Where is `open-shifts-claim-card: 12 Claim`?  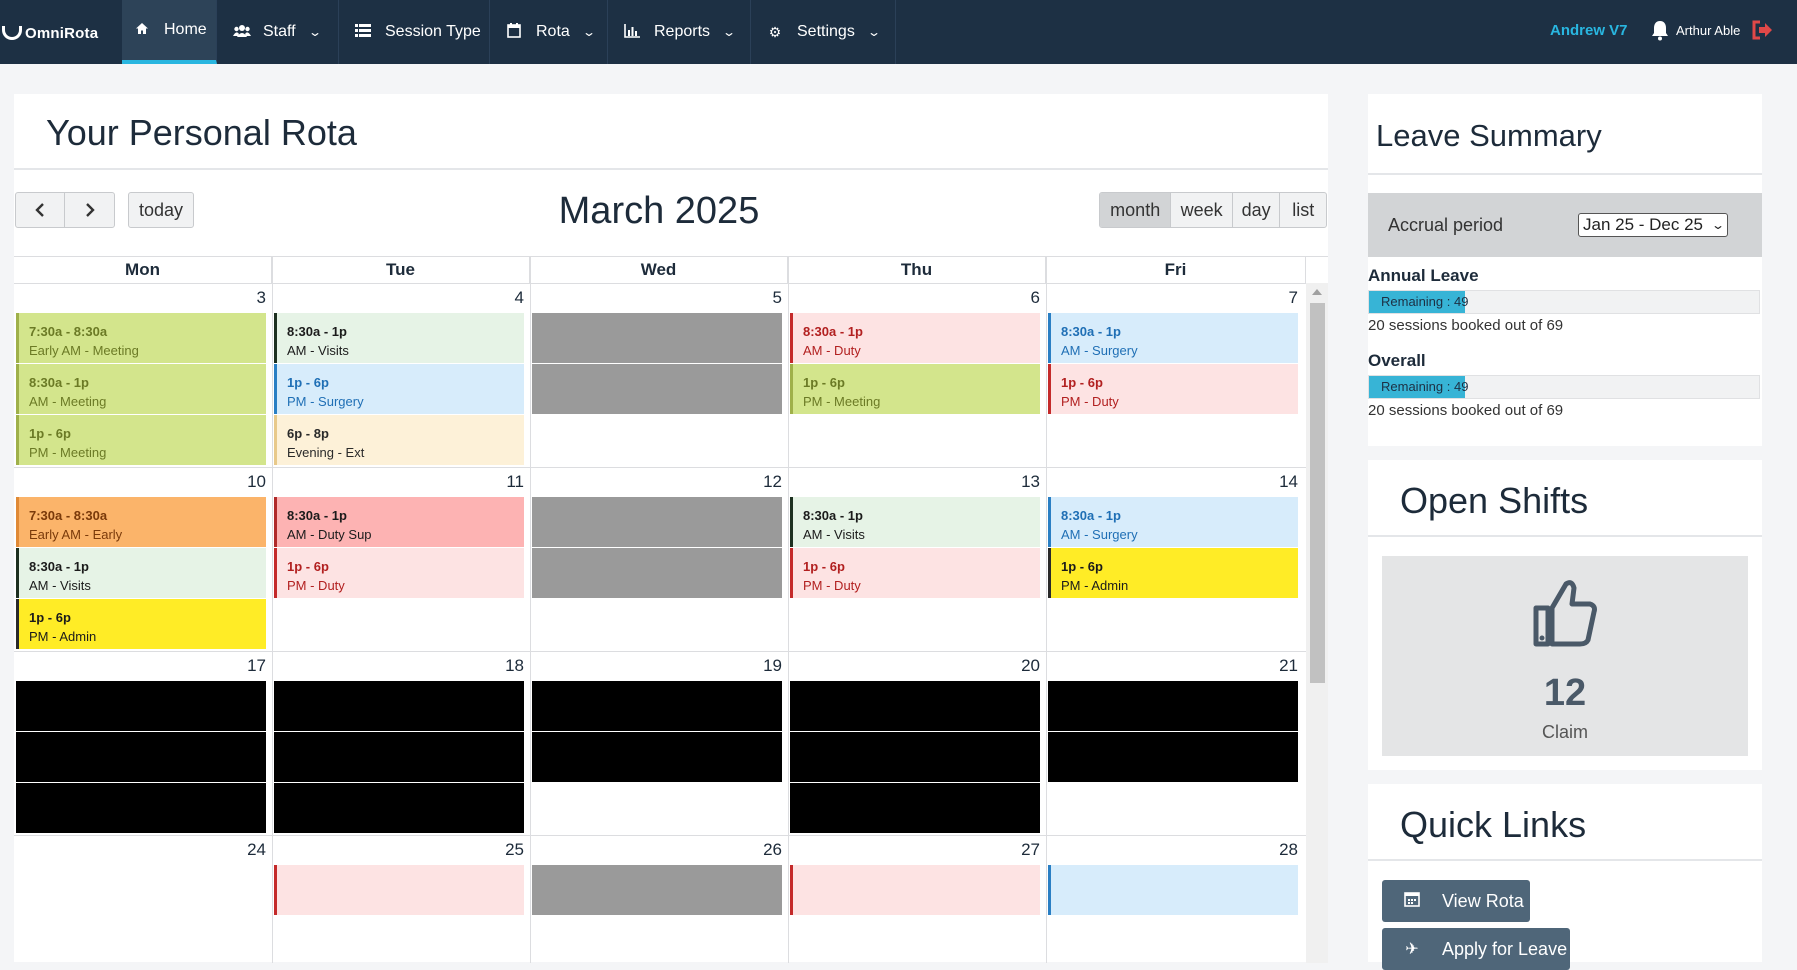 open-shifts-claim-card: 12 Claim is located at coordinates (1565, 656).